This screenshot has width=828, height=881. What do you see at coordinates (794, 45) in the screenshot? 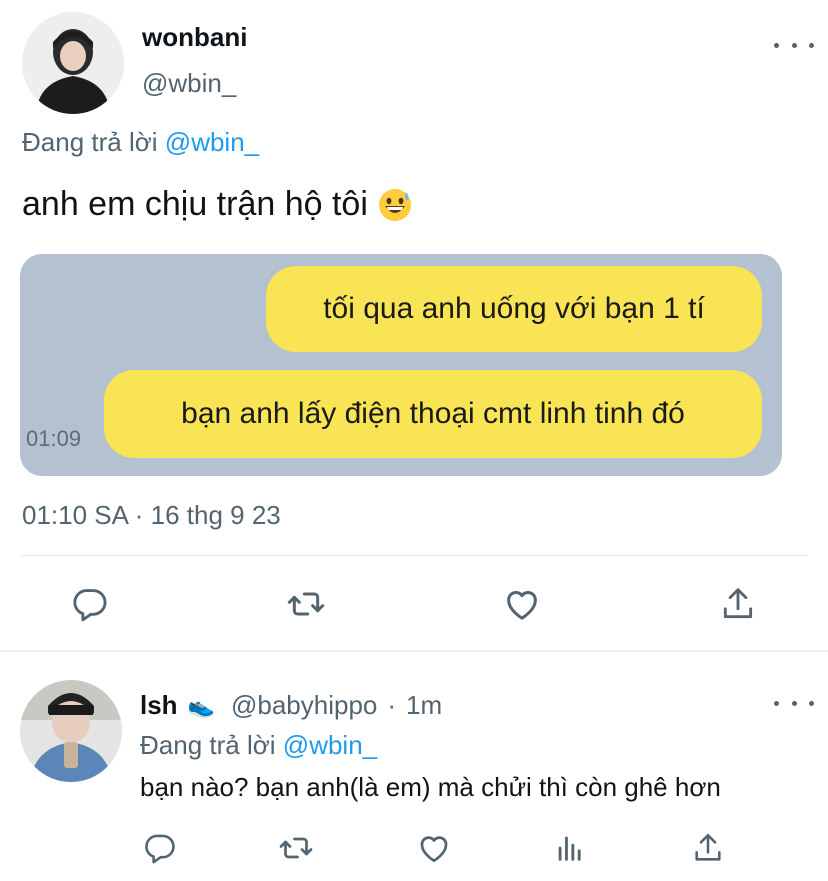
I see `more-options-icon` at bounding box center [794, 45].